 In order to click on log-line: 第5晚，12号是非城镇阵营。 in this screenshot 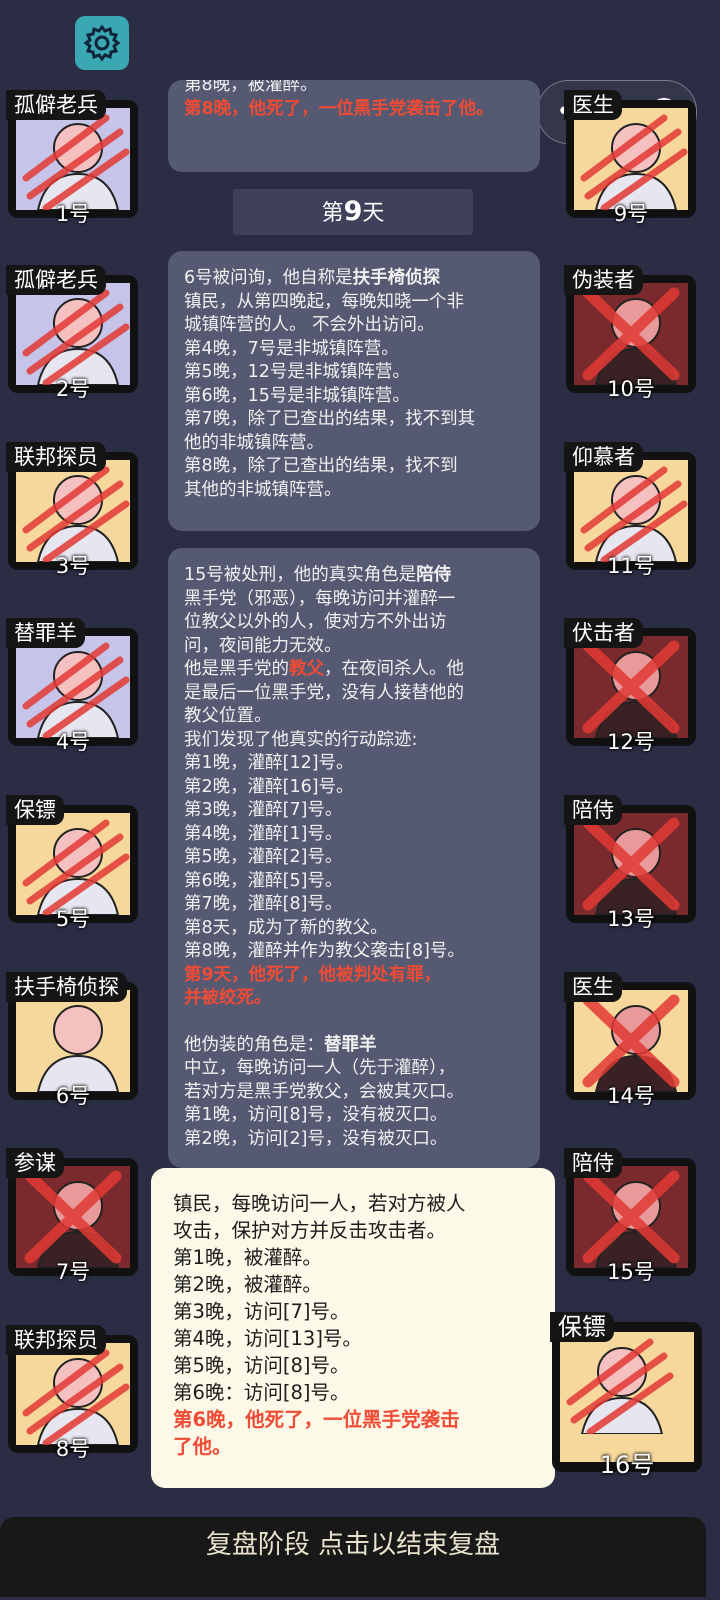, I will do `click(297, 372)`.